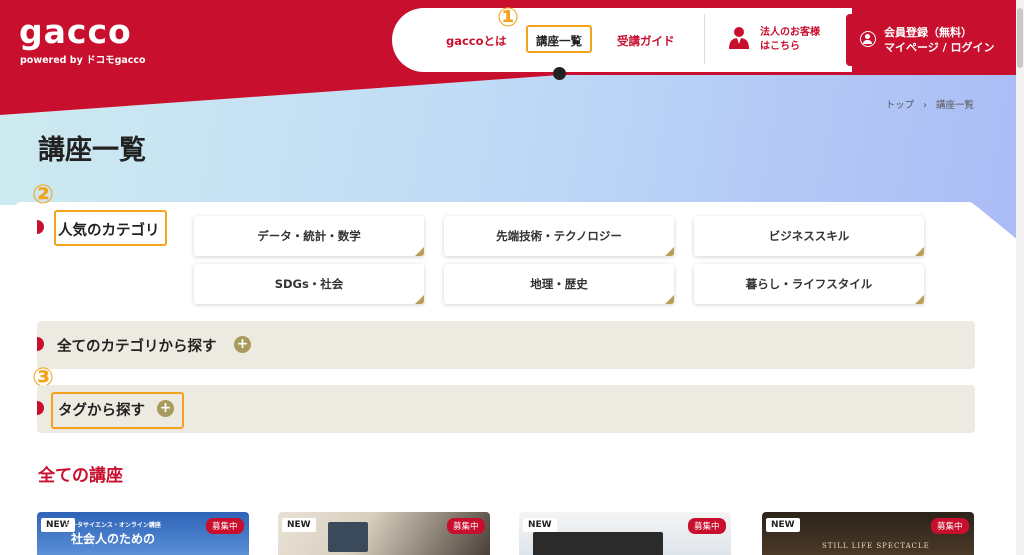 The width and height of the screenshot is (1024, 555). What do you see at coordinates (75, 31) in the screenshot?
I see `gacco-logo: gacco` at bounding box center [75, 31].